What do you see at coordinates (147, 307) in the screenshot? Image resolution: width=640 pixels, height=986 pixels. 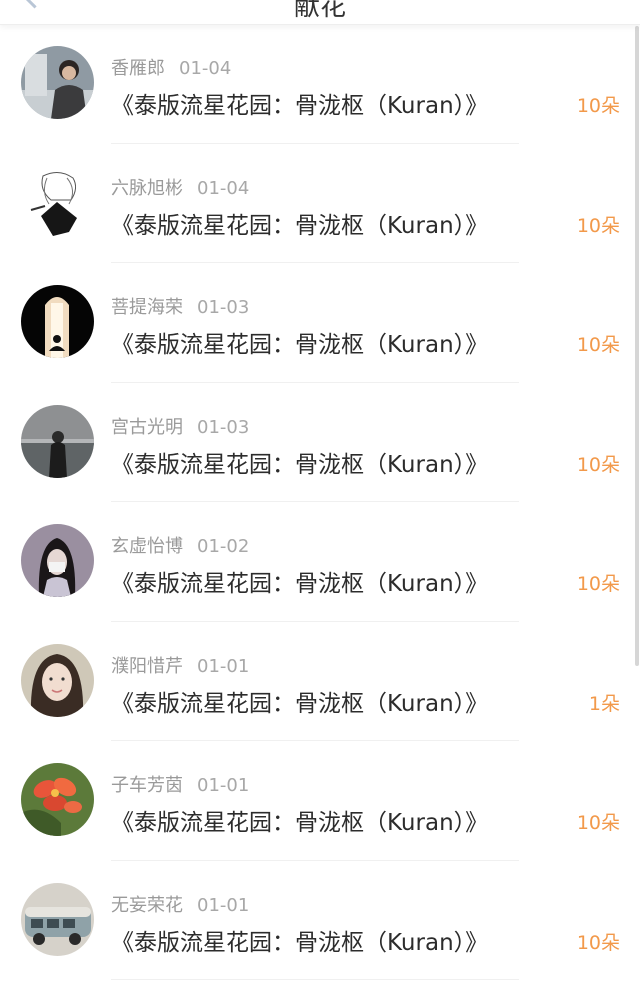 I see `sender-name: 菩提海荣` at bounding box center [147, 307].